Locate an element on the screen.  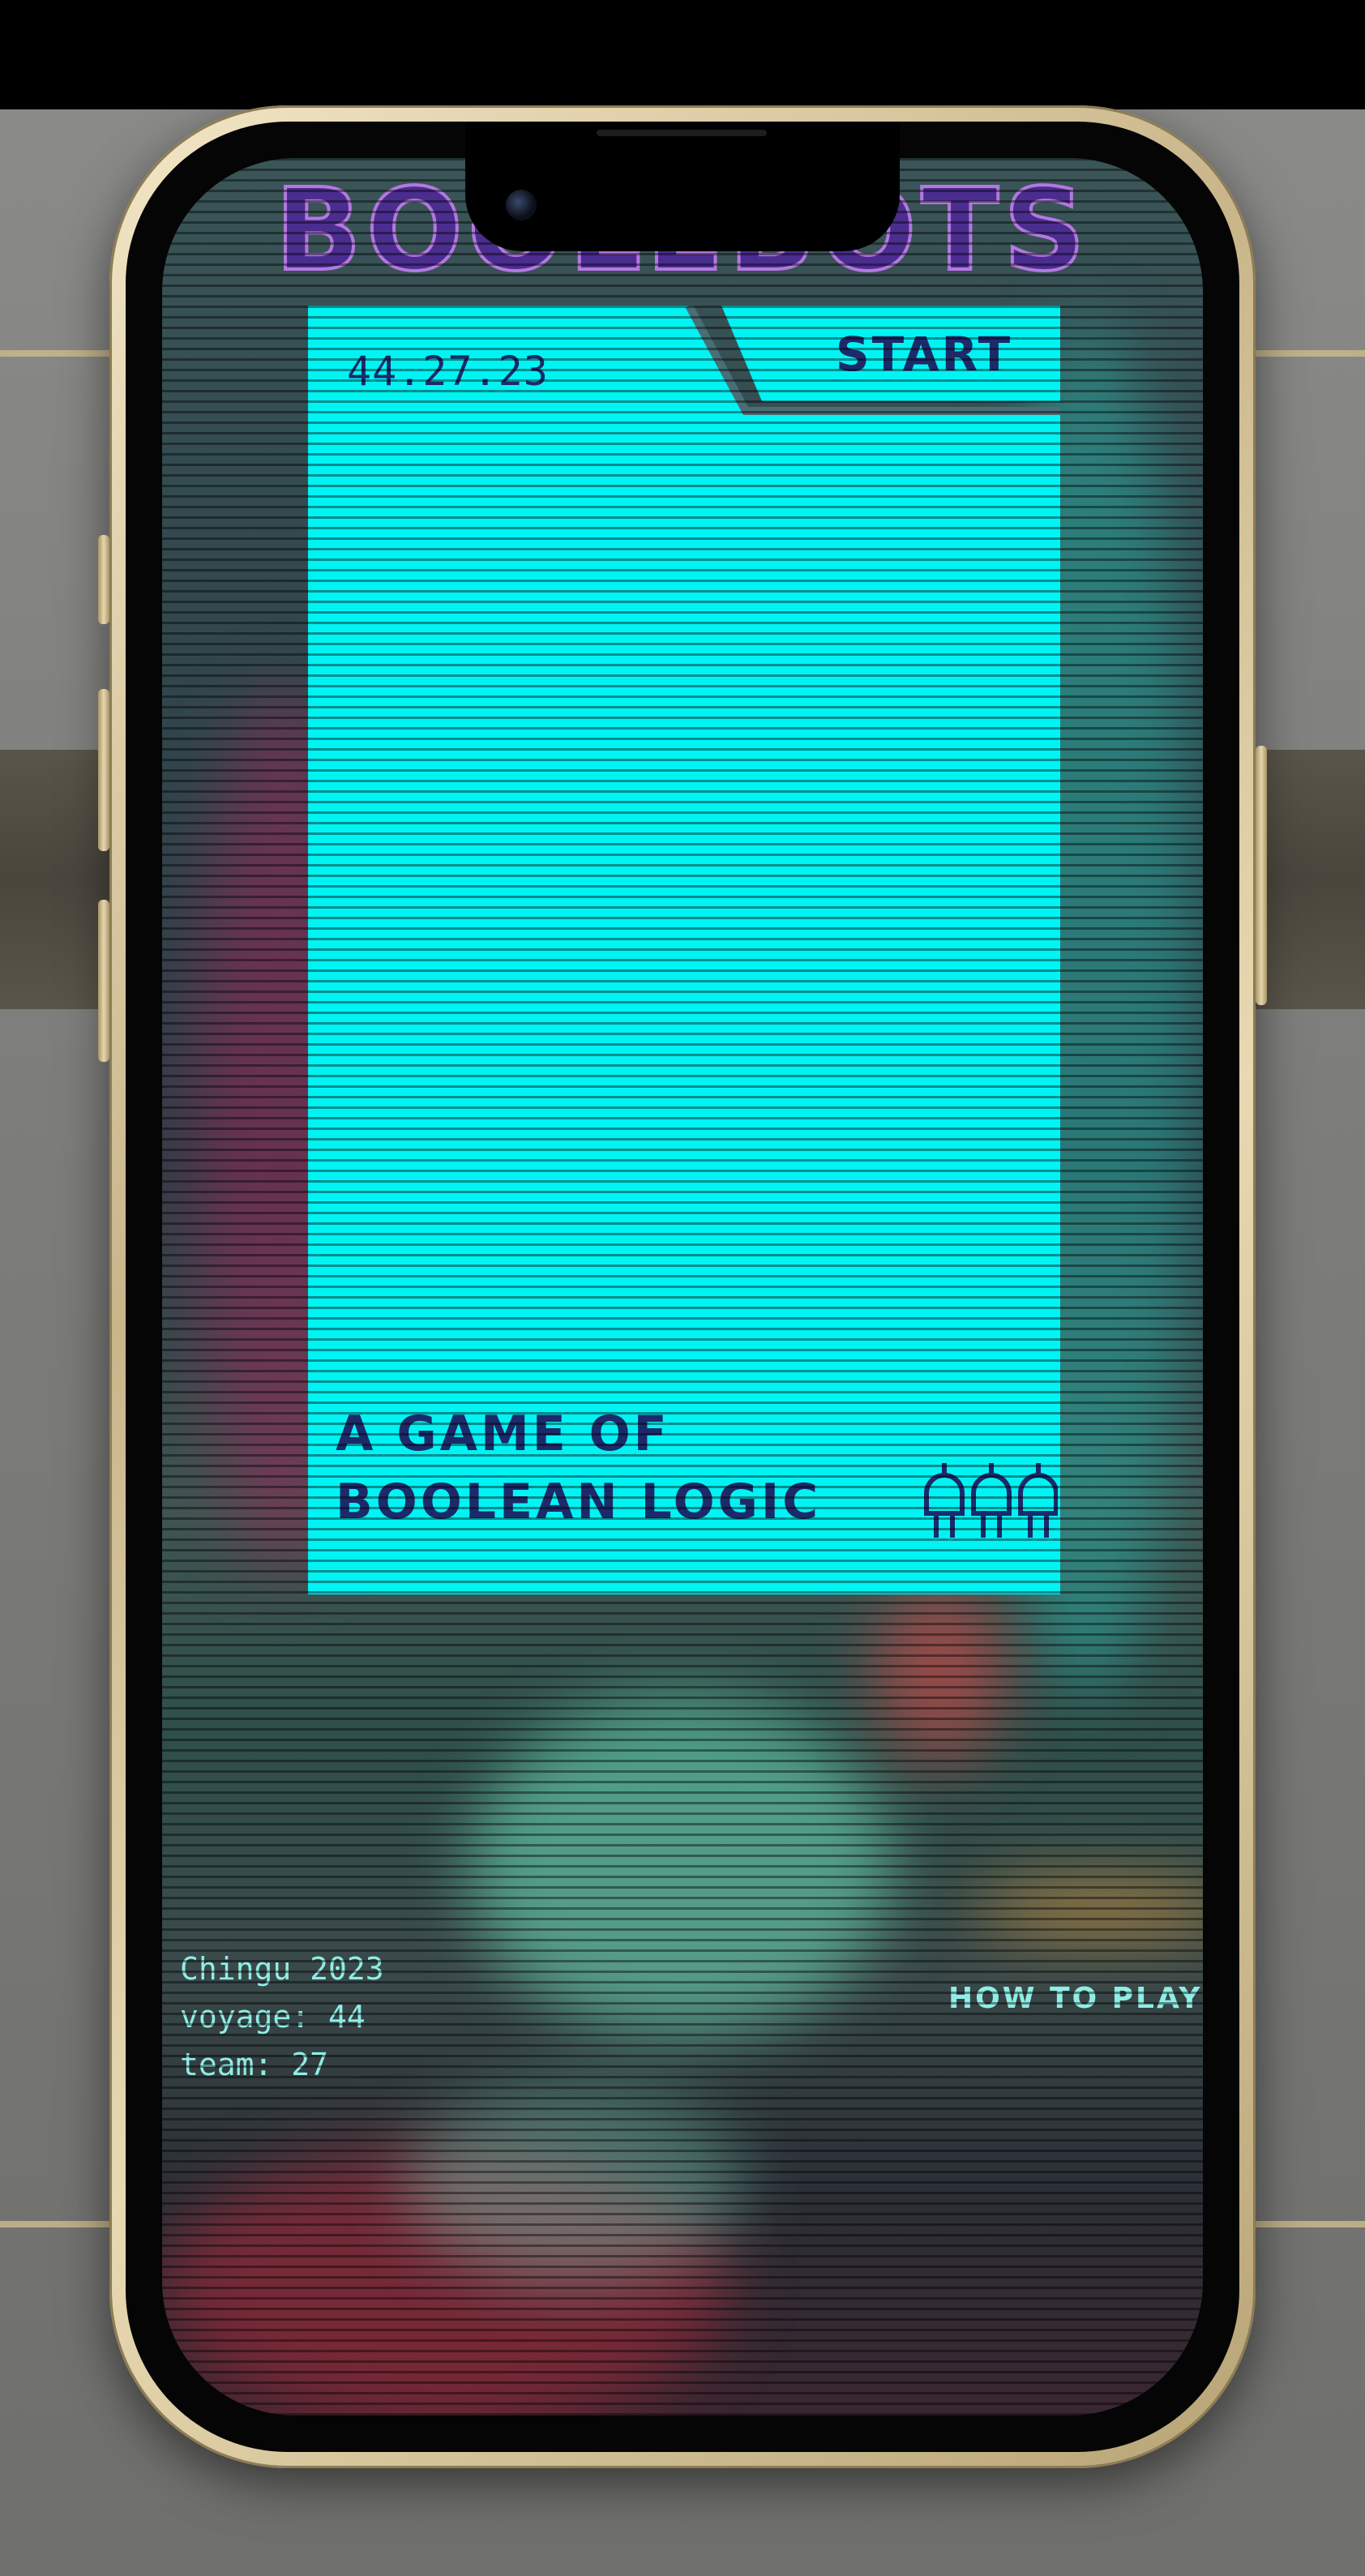
background-vehicle is located at coordinates (575, 2184).